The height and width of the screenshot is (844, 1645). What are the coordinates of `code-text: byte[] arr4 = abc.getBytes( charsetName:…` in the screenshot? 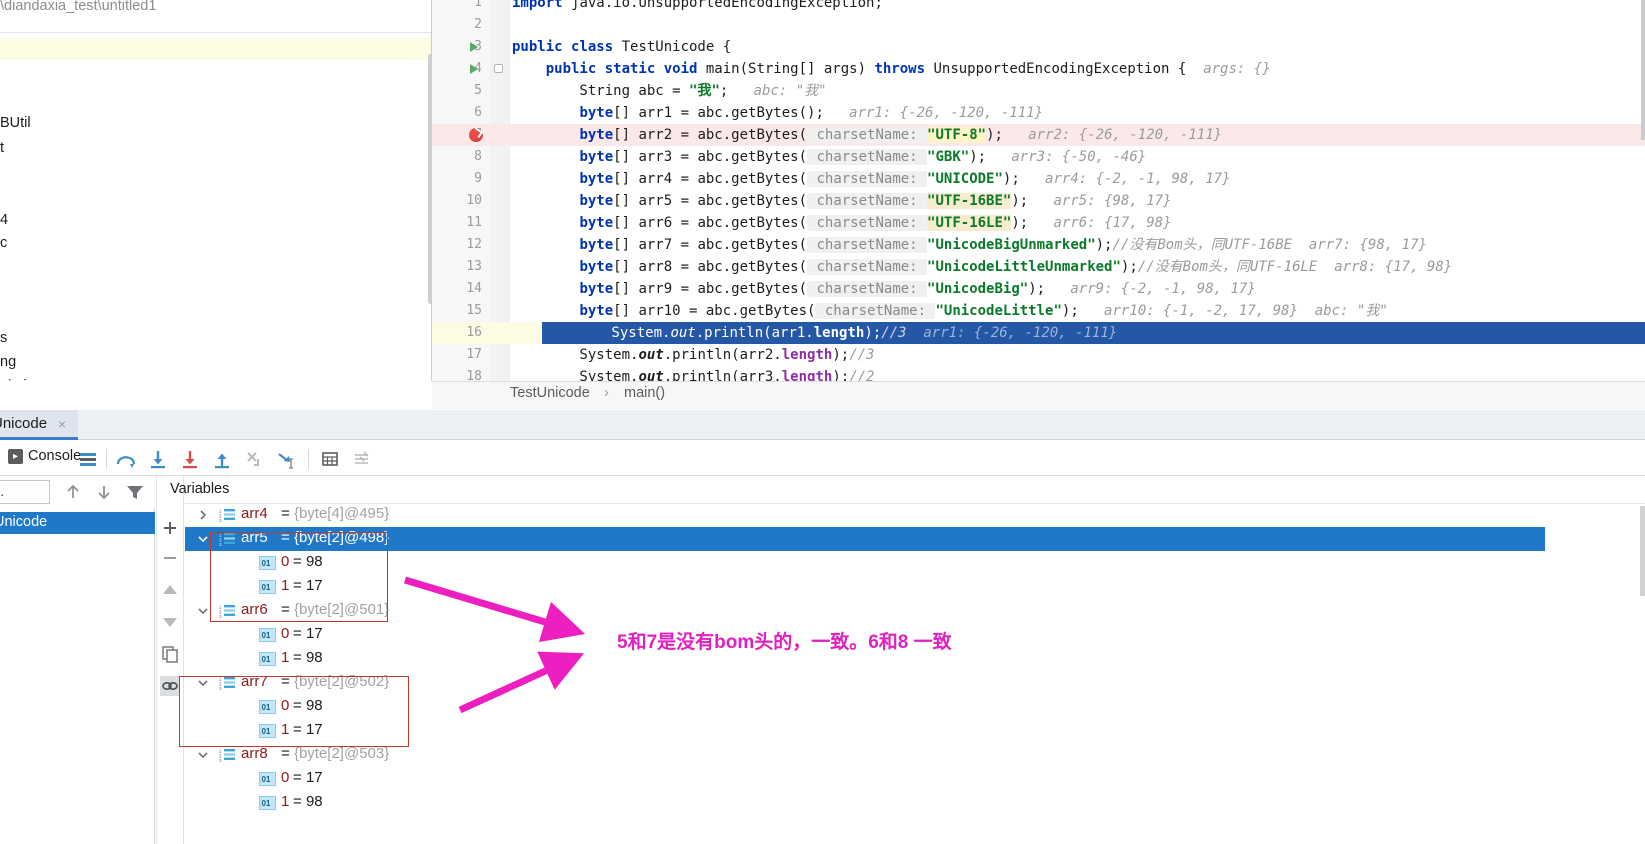 It's located at (871, 179).